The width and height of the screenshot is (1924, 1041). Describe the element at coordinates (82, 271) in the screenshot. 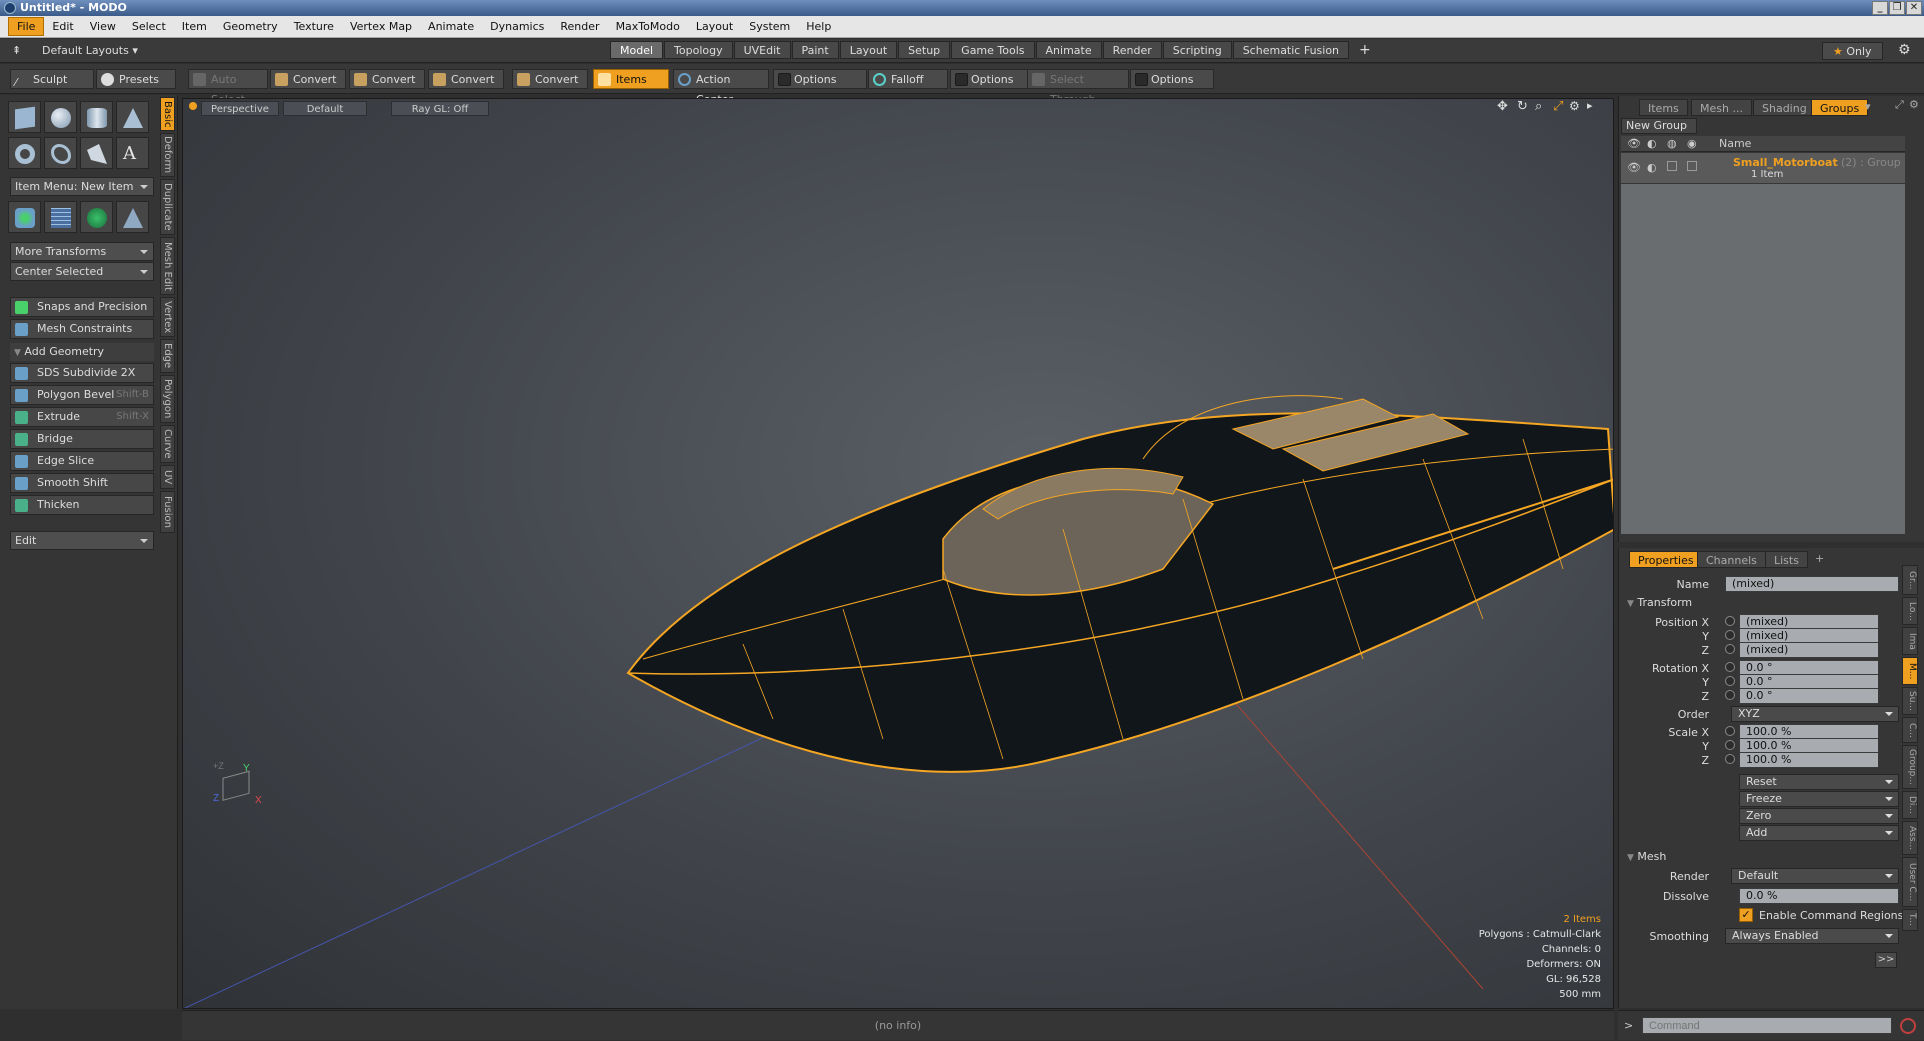

I see `center-selected-dropdown: Center Selected` at that location.